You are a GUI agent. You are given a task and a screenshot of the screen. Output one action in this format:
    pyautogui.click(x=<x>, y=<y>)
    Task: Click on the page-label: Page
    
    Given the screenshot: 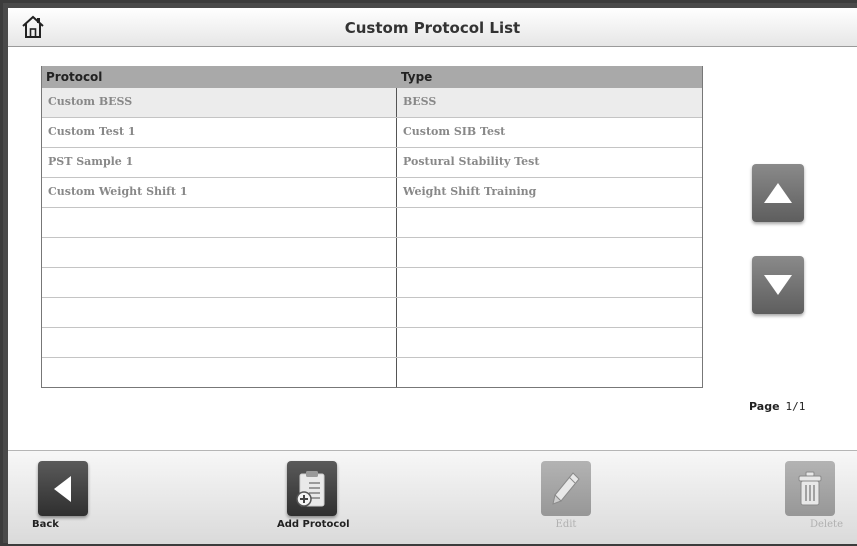 What is the action you would take?
    pyautogui.click(x=764, y=406)
    